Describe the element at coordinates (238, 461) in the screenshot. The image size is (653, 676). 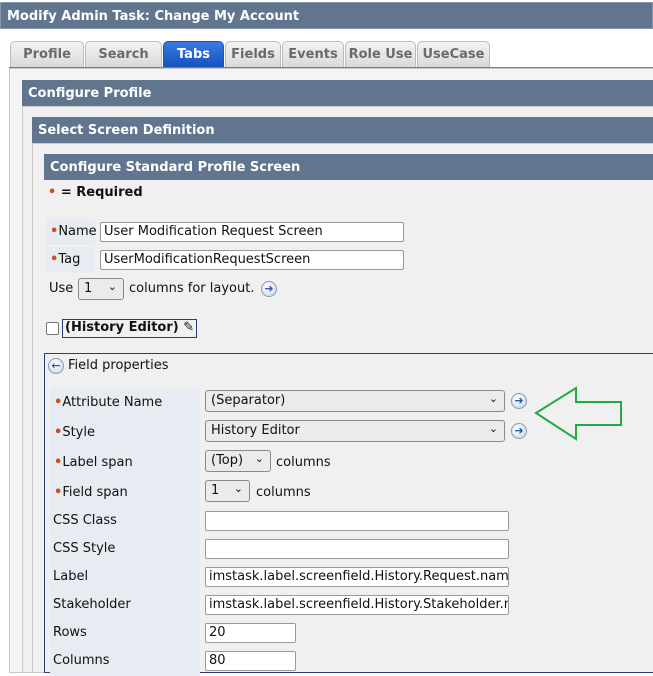
I see `label-span-select: (Top) ⌄` at that location.